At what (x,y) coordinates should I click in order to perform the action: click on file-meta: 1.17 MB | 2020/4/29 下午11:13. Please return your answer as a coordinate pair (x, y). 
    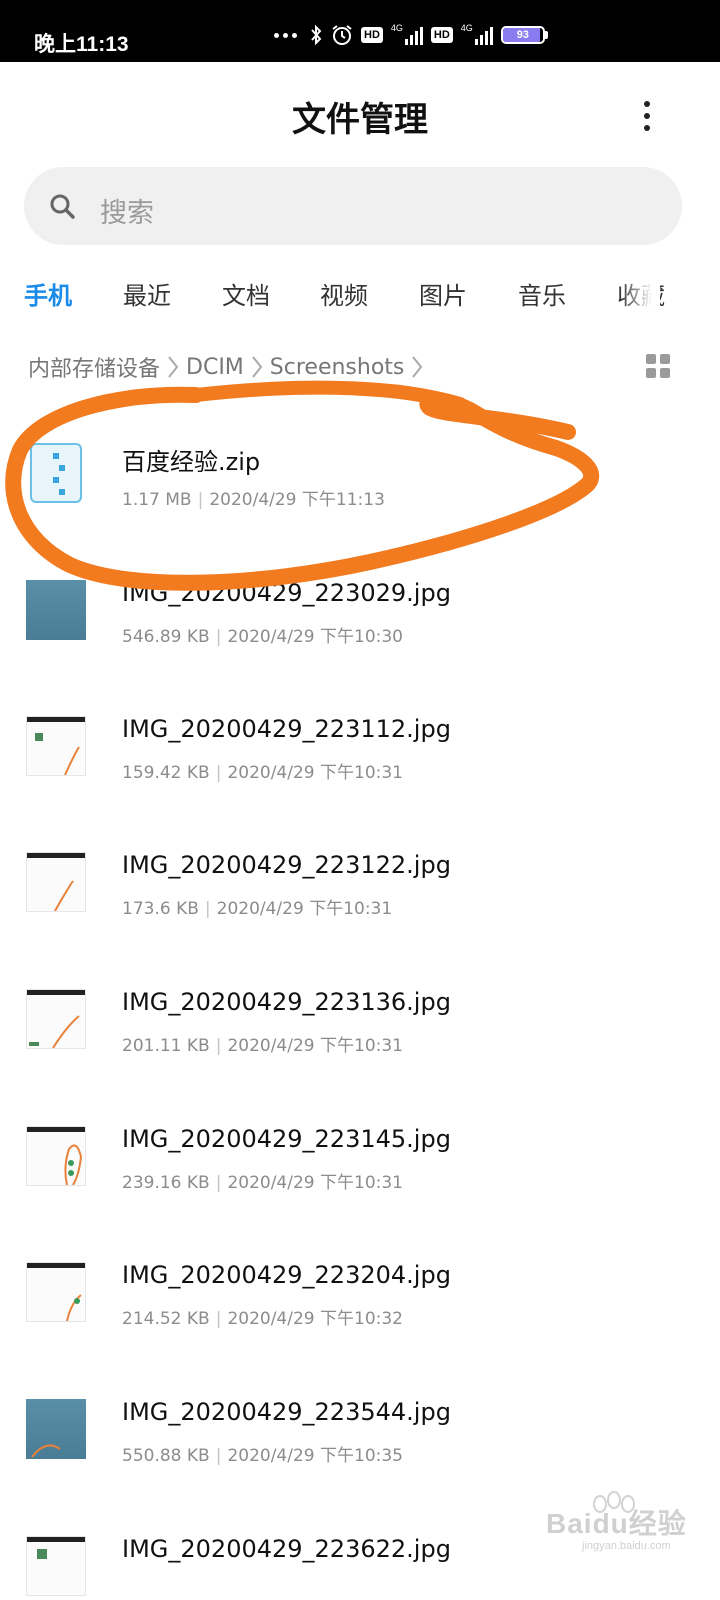
    Looking at the image, I should click on (253, 500).